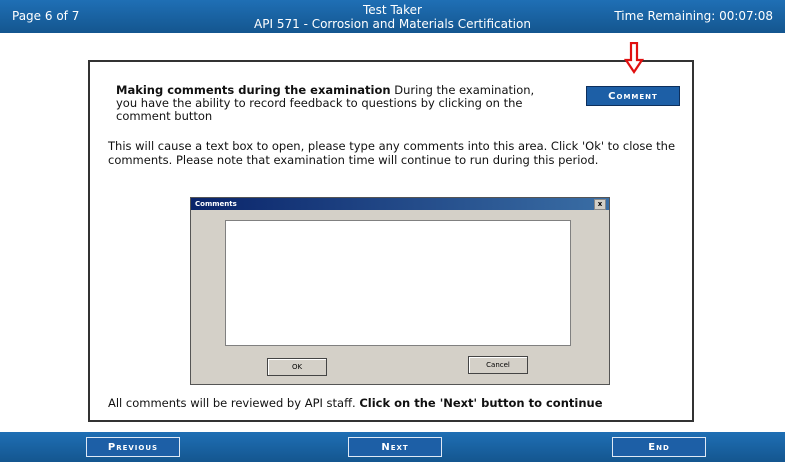 Image resolution: width=785 pixels, height=462 pixels. I want to click on close-icon: x, so click(600, 204).